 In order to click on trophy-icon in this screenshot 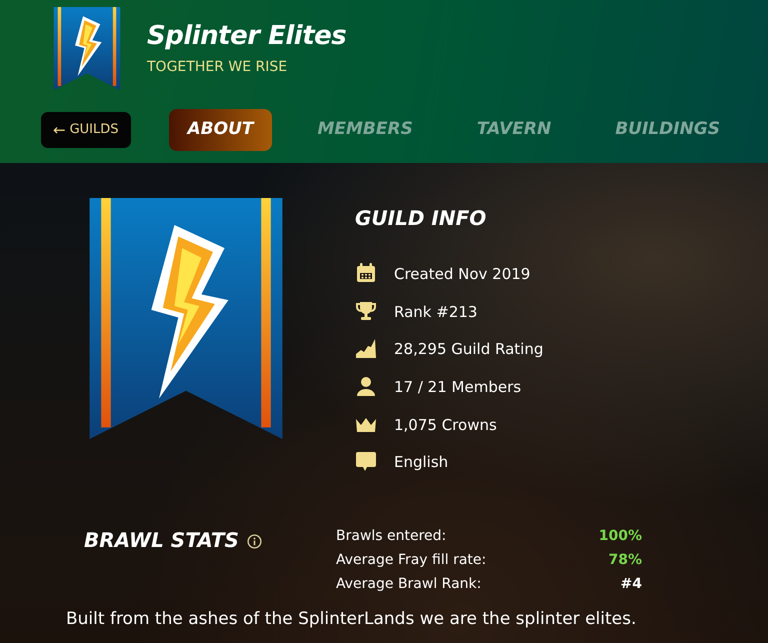, I will do `click(366, 311)`.